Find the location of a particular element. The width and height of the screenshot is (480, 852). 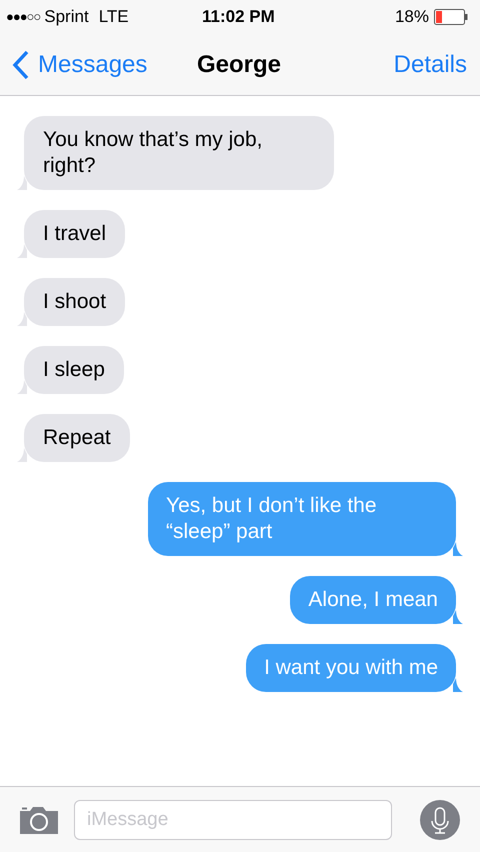

signal-strength: ●●●○○ is located at coordinates (23, 17).